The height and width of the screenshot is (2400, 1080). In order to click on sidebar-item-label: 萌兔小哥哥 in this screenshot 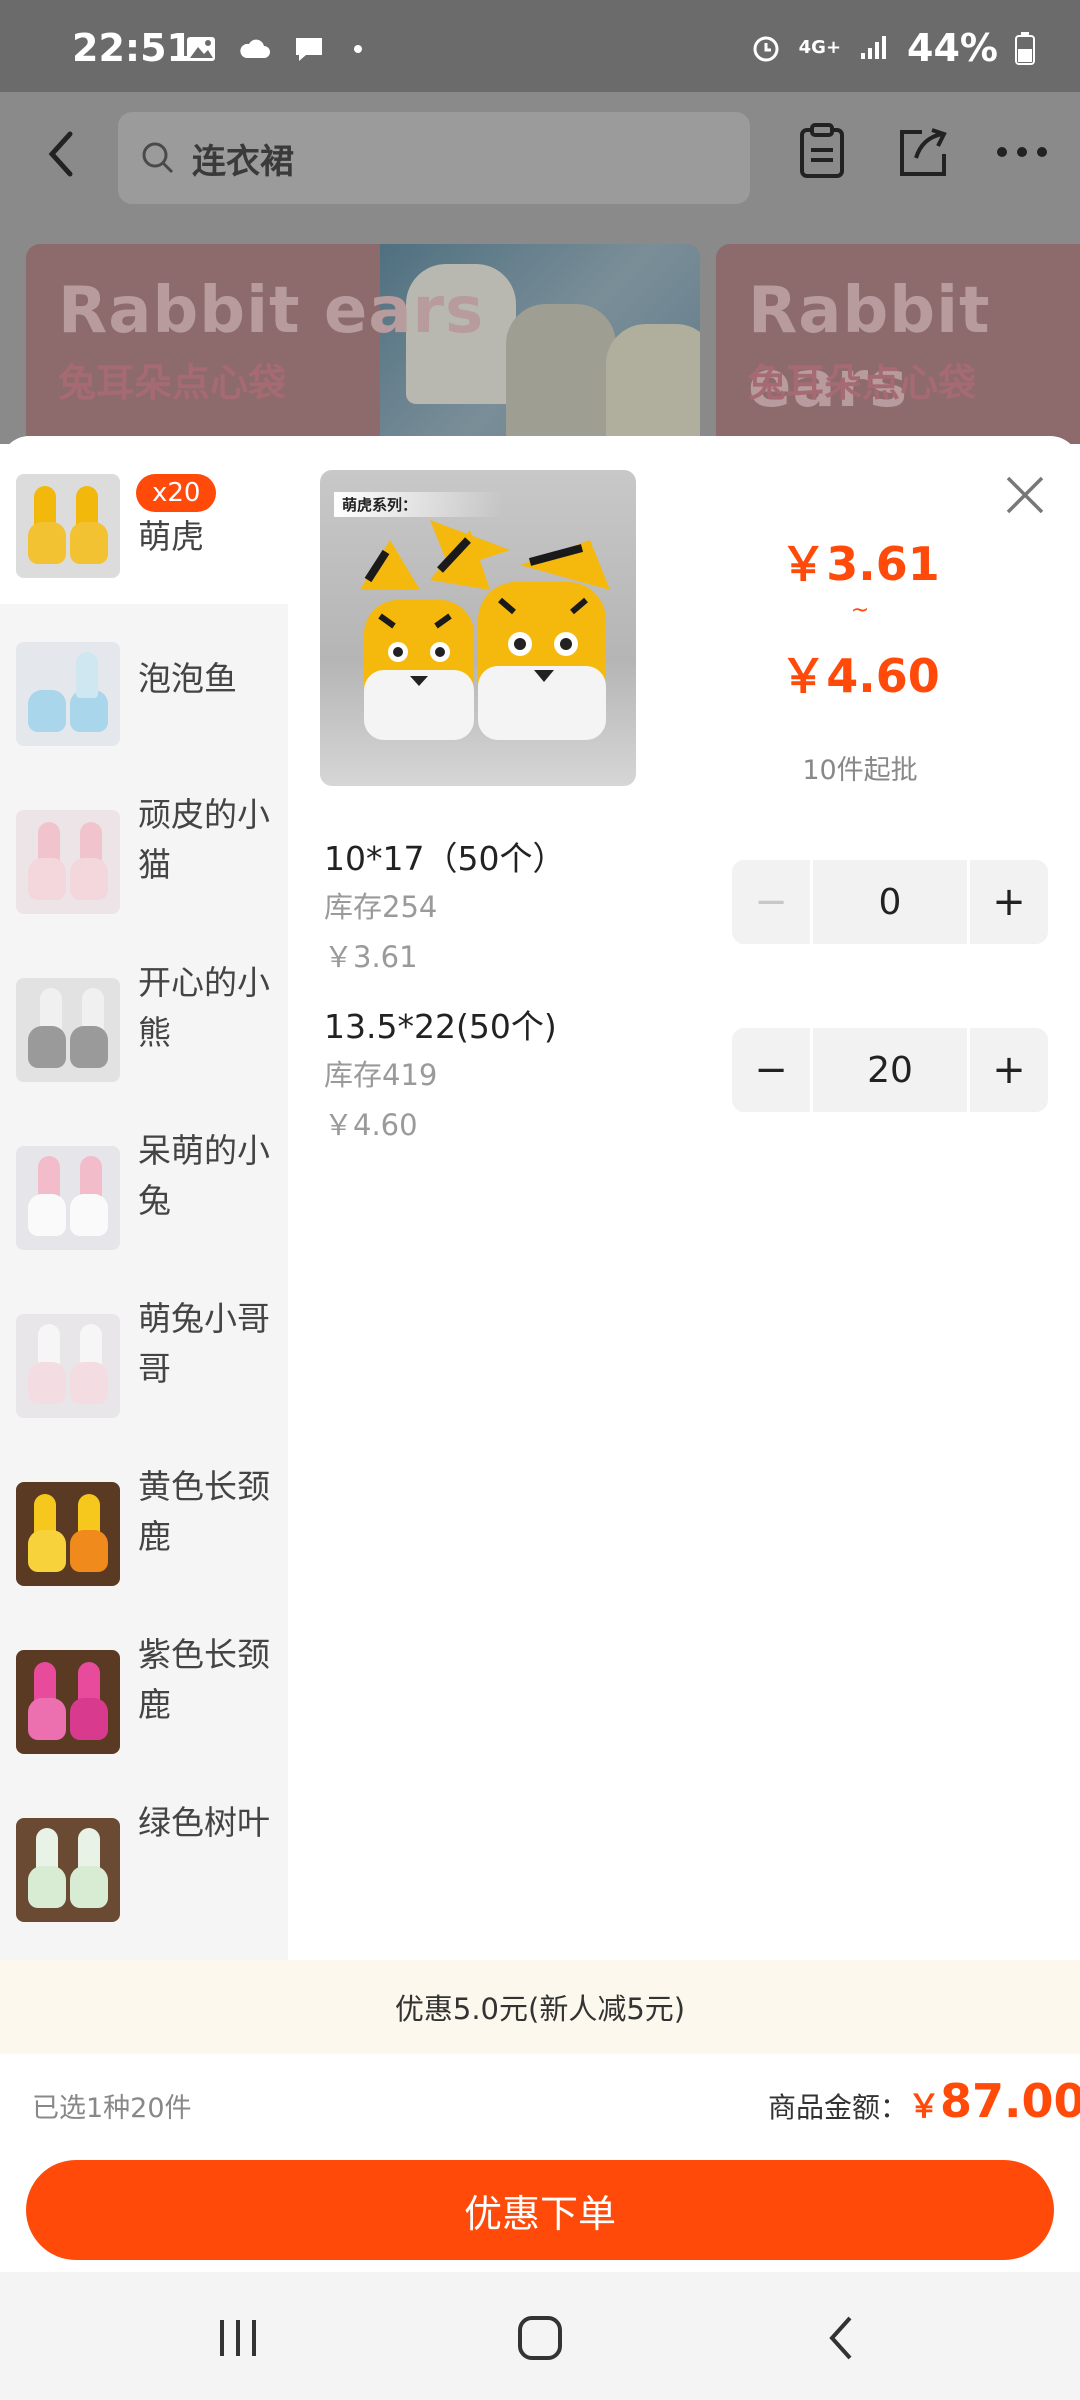, I will do `click(204, 1343)`.